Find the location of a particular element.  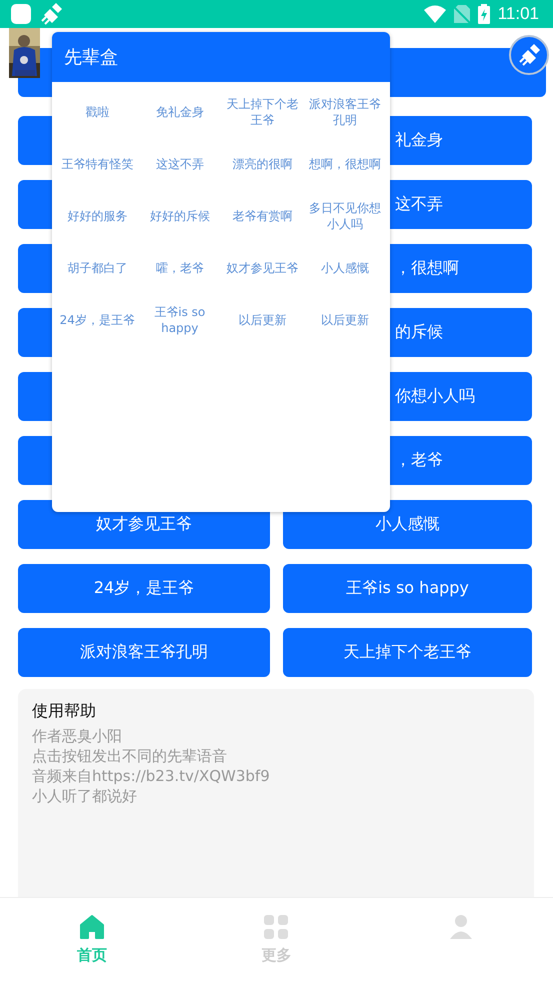

home-icon is located at coordinates (92, 927).